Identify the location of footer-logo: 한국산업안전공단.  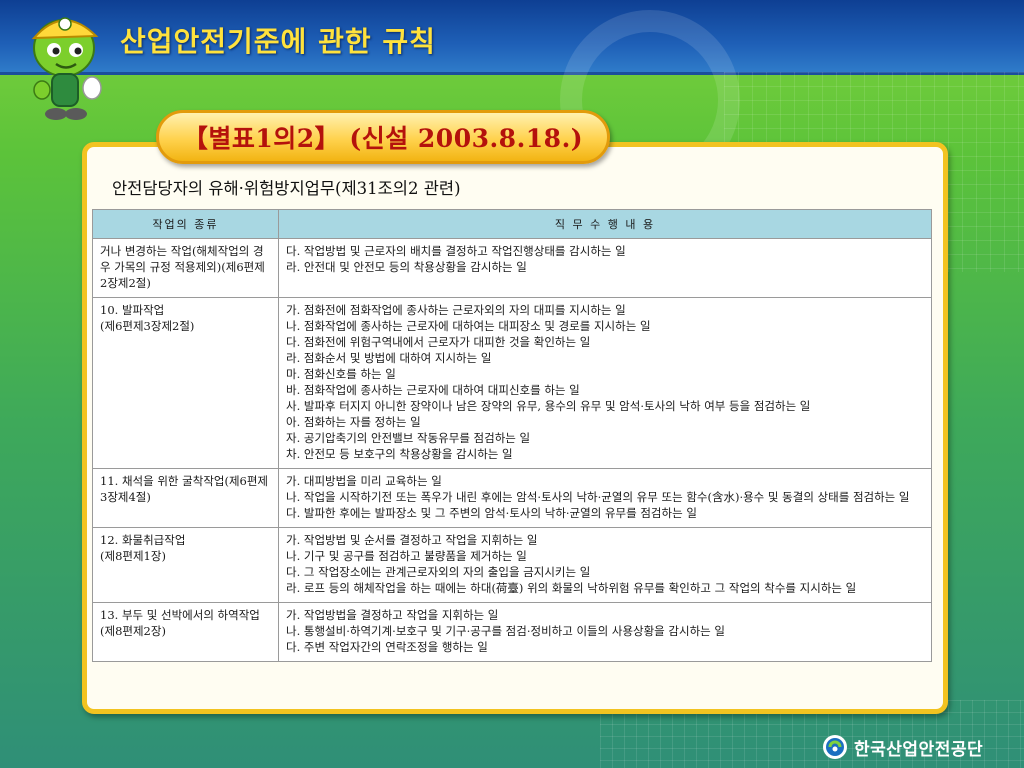
(902, 747).